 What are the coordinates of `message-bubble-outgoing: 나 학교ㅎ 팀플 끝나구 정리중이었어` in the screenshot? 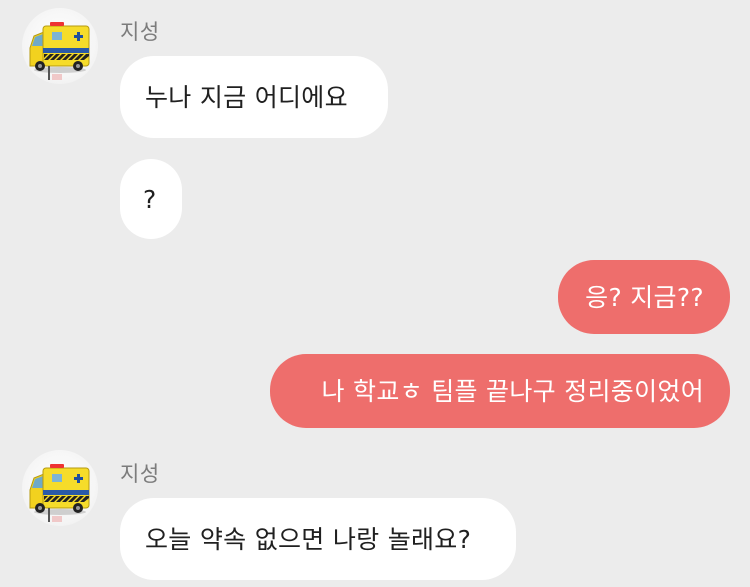 It's located at (500, 391).